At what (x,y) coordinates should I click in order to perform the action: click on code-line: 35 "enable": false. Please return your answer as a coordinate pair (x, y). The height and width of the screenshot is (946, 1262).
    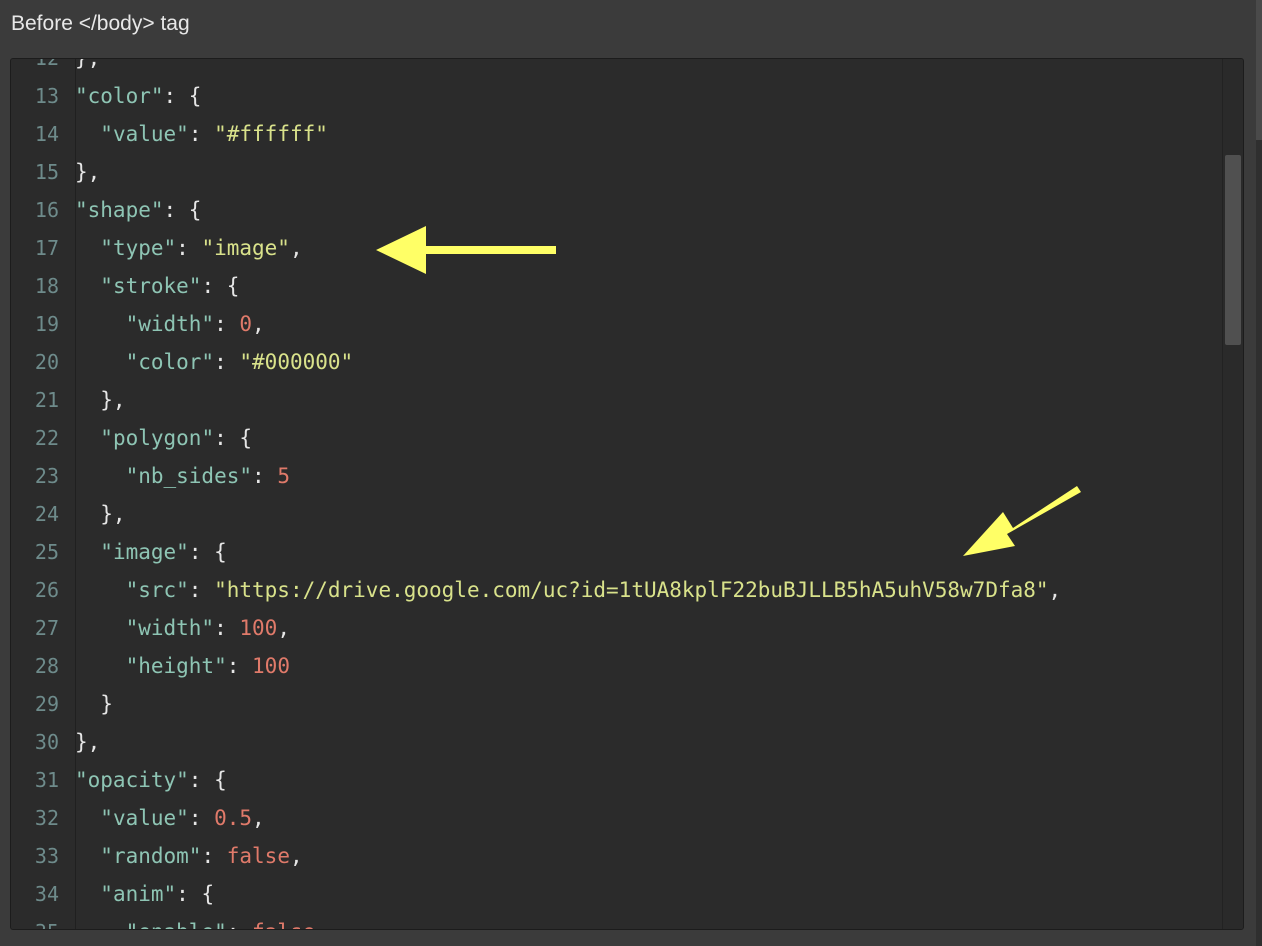
    Looking at the image, I should click on (617, 921).